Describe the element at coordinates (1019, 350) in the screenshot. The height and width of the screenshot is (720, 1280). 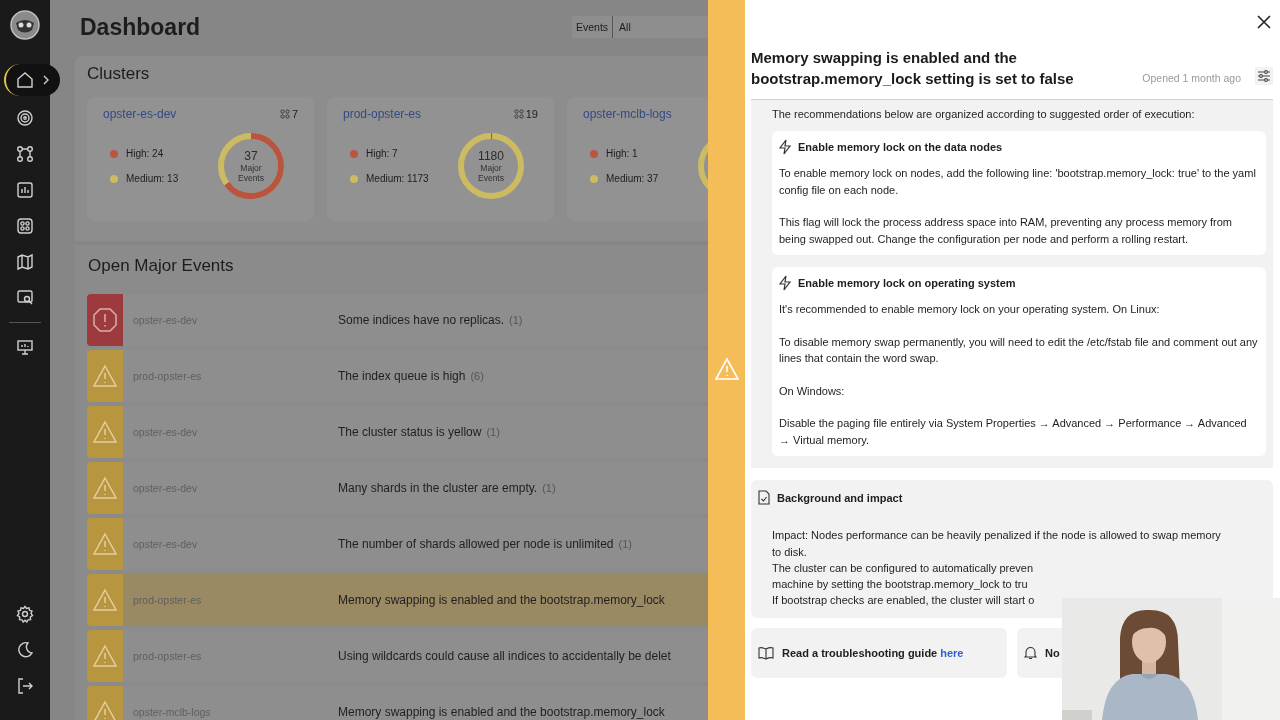
I see `recommendation-text: To disable memory swap permanently, you will need to edit the /etc/fstab file and comment out any lines that contain the word swap.` at that location.